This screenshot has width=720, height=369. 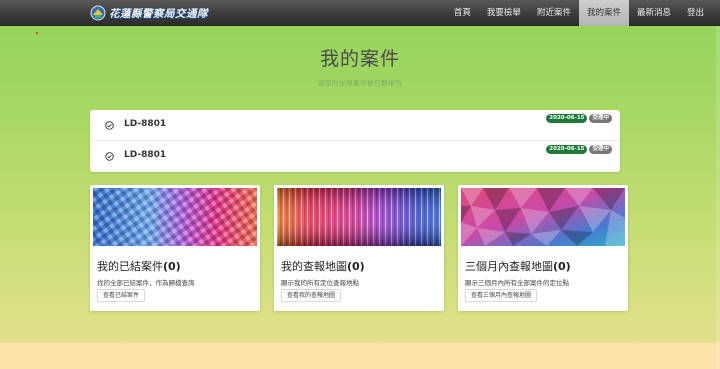 I want to click on card-description: 顯示我的所有定位查報地點, so click(x=320, y=283).